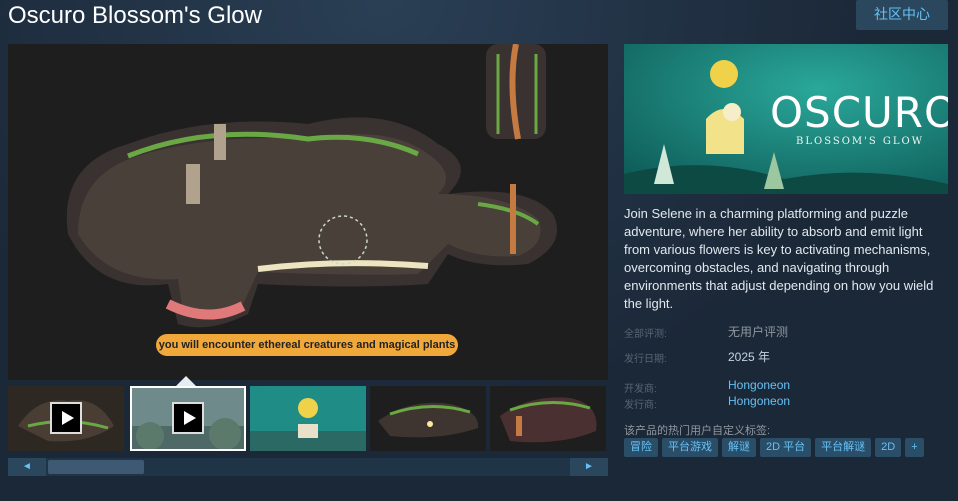  I want to click on reviews-label: 全部评测:, so click(645, 334).